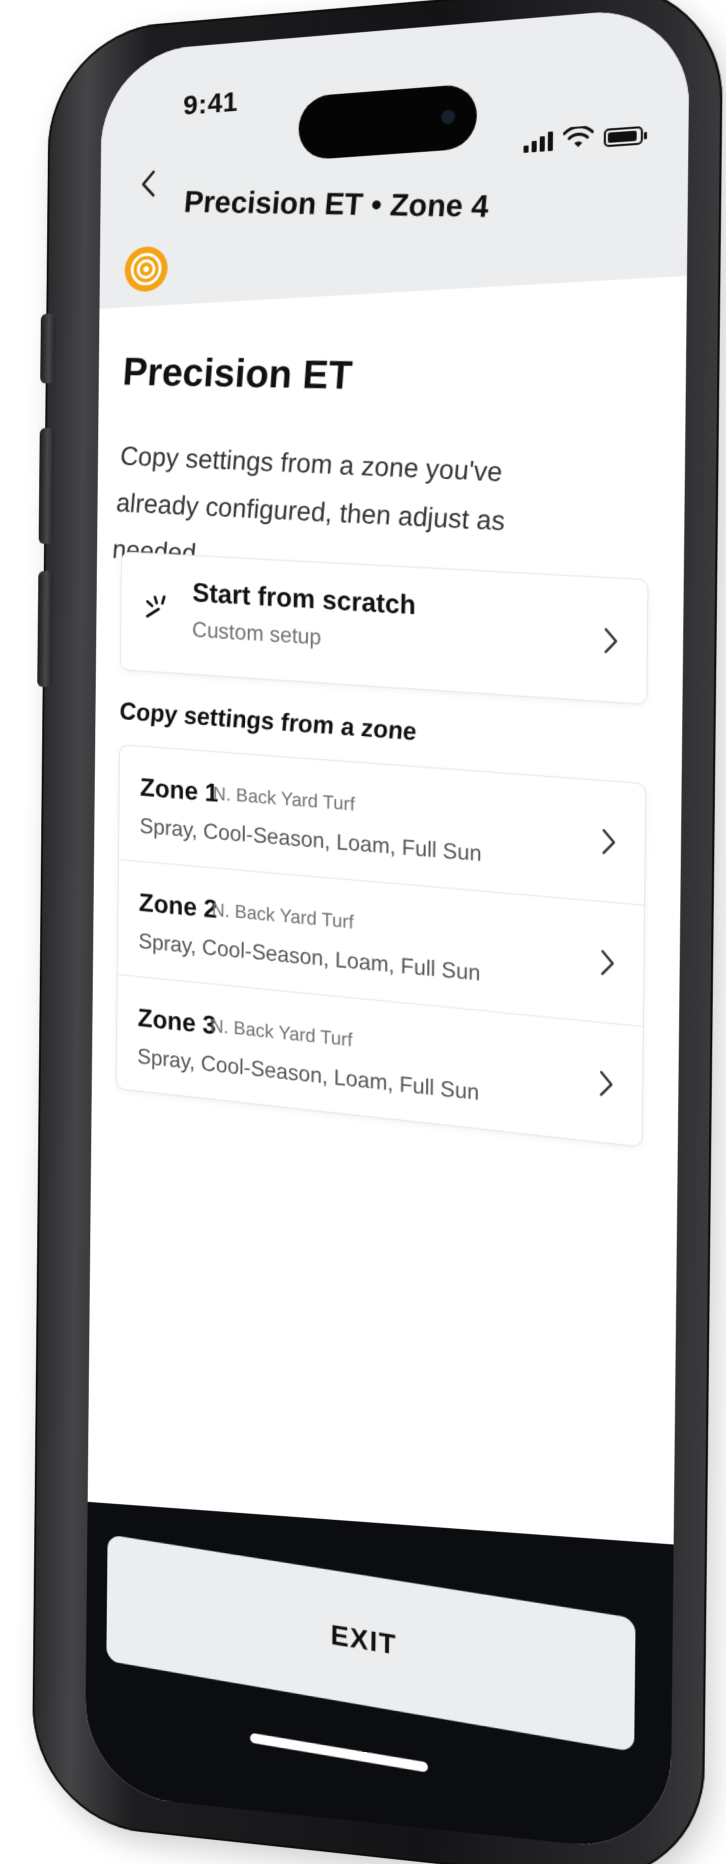 This screenshot has width=726, height=1864. What do you see at coordinates (178, 905) in the screenshot?
I see `zone-name: Zone 2` at bounding box center [178, 905].